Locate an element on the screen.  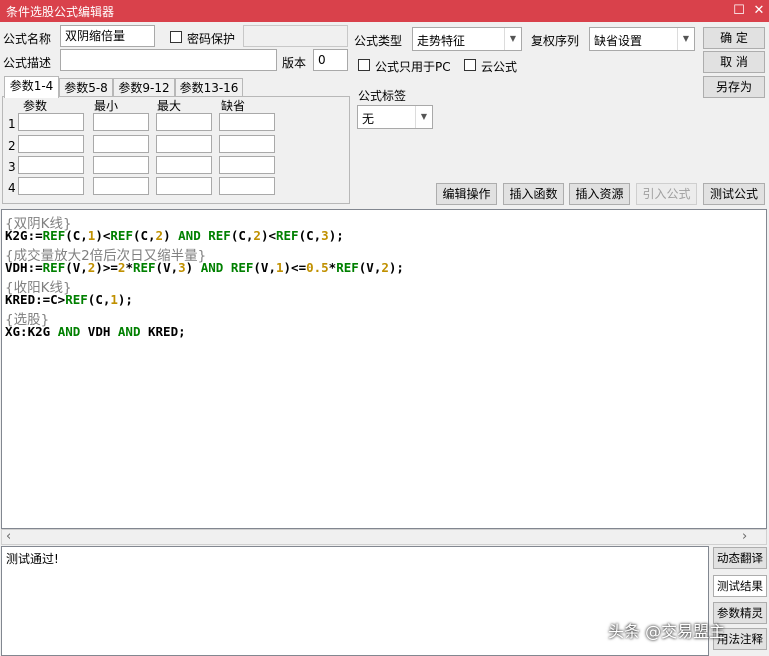
dynamic-translate-button: 动态翻译 is located at coordinates (740, 558).